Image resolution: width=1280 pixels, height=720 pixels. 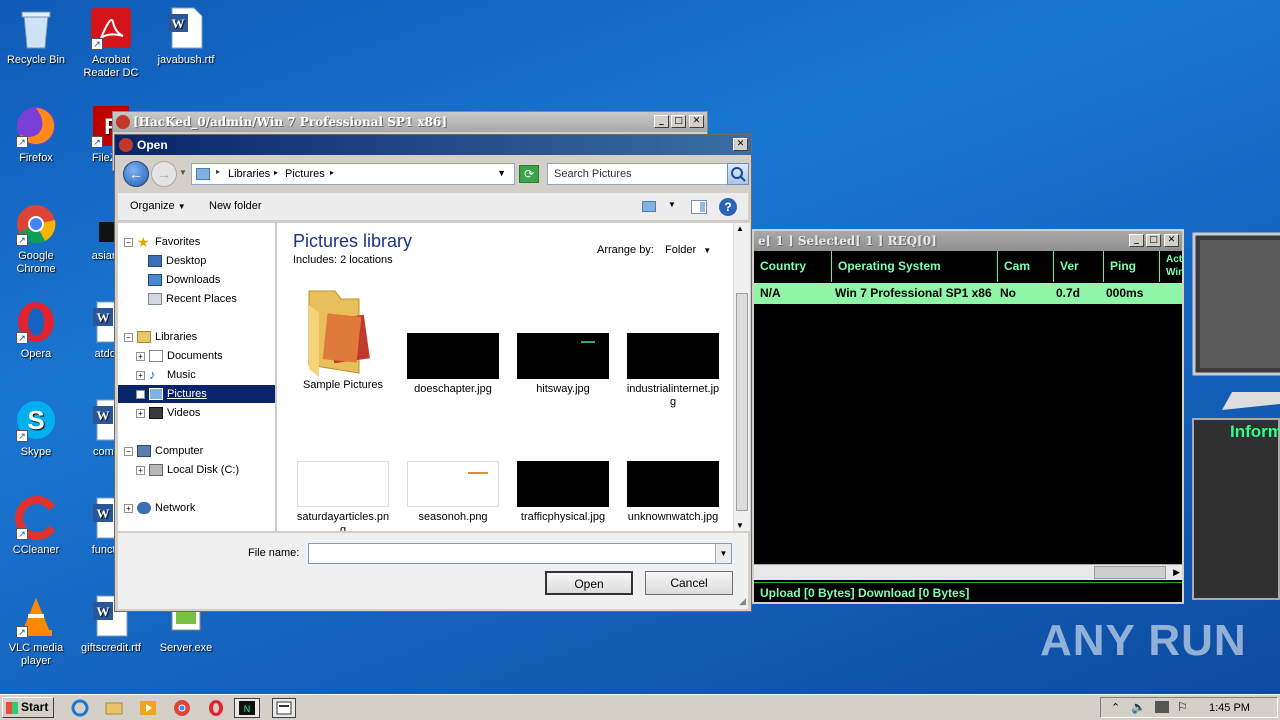 What do you see at coordinates (1162, 707) in the screenshot?
I see `network-tray-icon` at bounding box center [1162, 707].